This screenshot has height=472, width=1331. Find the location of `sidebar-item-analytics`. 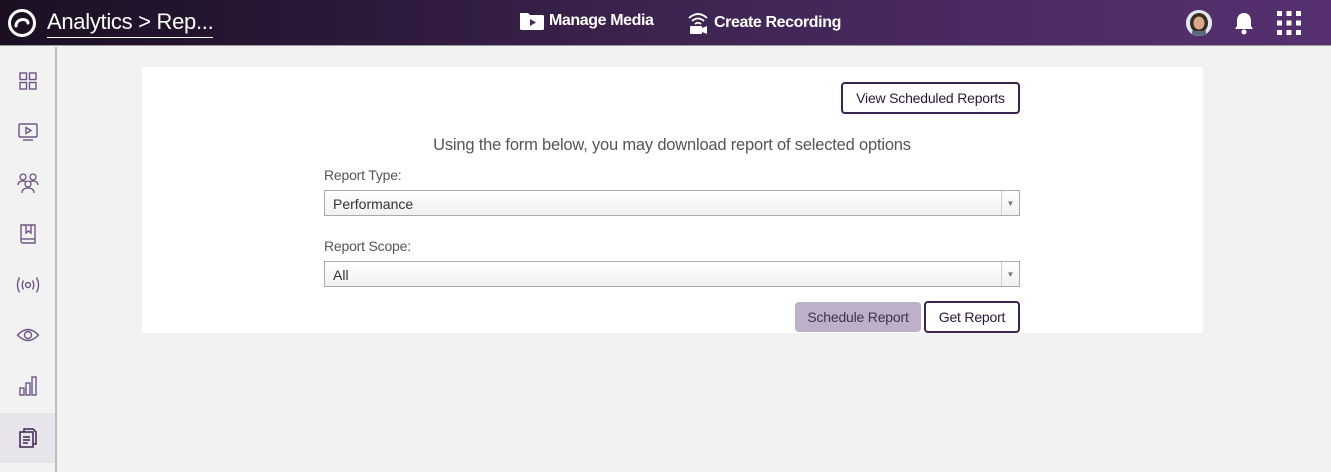

sidebar-item-analytics is located at coordinates (27, 386).